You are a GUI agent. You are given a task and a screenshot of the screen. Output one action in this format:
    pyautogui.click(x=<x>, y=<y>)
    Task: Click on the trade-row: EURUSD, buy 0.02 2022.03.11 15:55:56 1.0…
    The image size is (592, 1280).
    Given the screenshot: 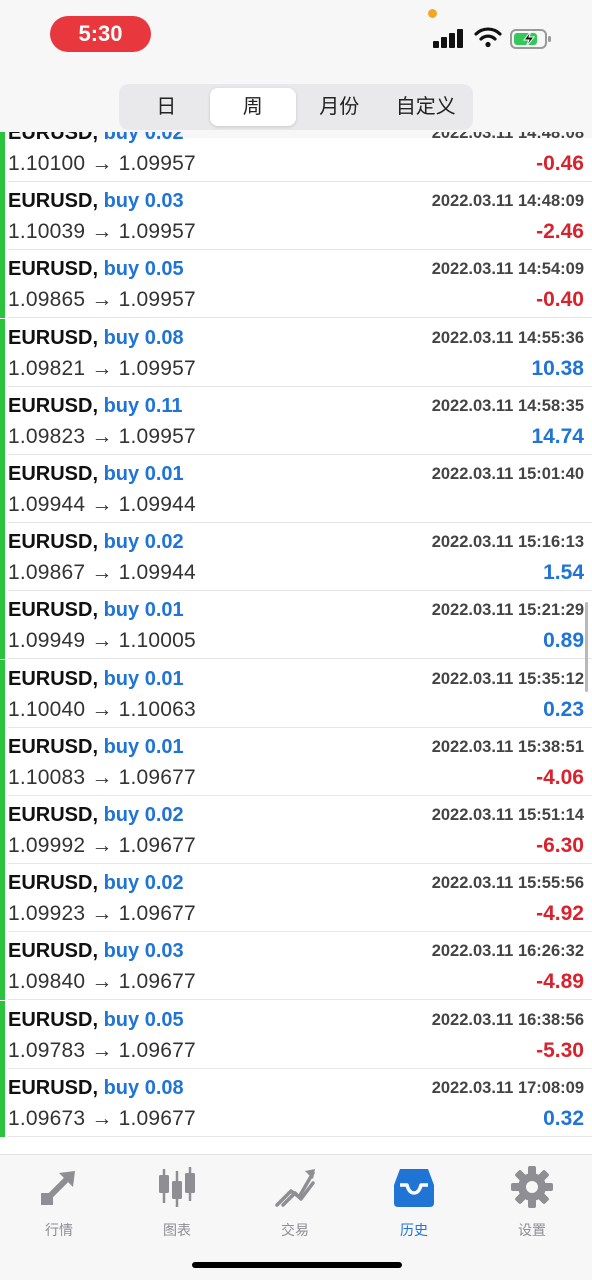 What is the action you would take?
    pyautogui.click(x=296, y=898)
    